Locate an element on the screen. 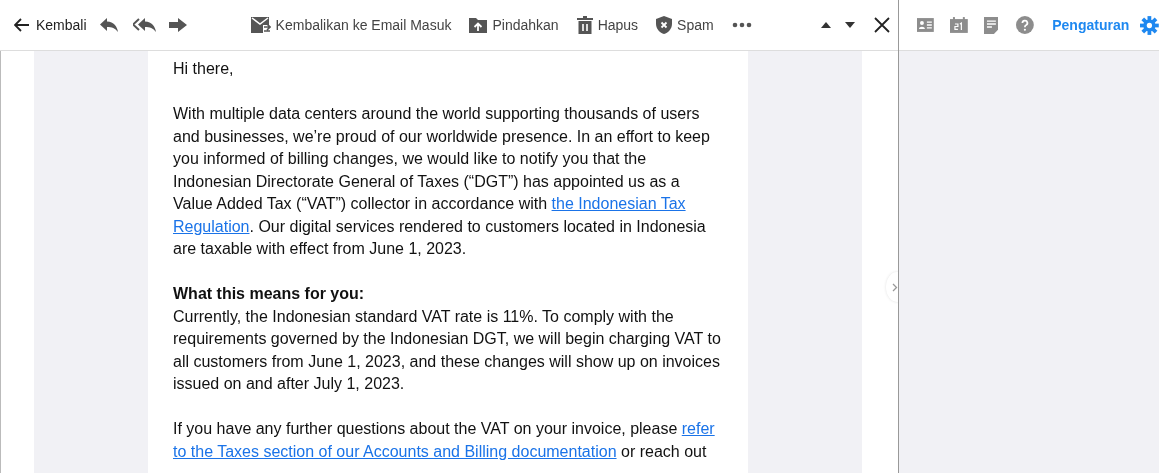 This screenshot has width=1159, height=473. settings-link: Pengaturan is located at coordinates (1091, 25).